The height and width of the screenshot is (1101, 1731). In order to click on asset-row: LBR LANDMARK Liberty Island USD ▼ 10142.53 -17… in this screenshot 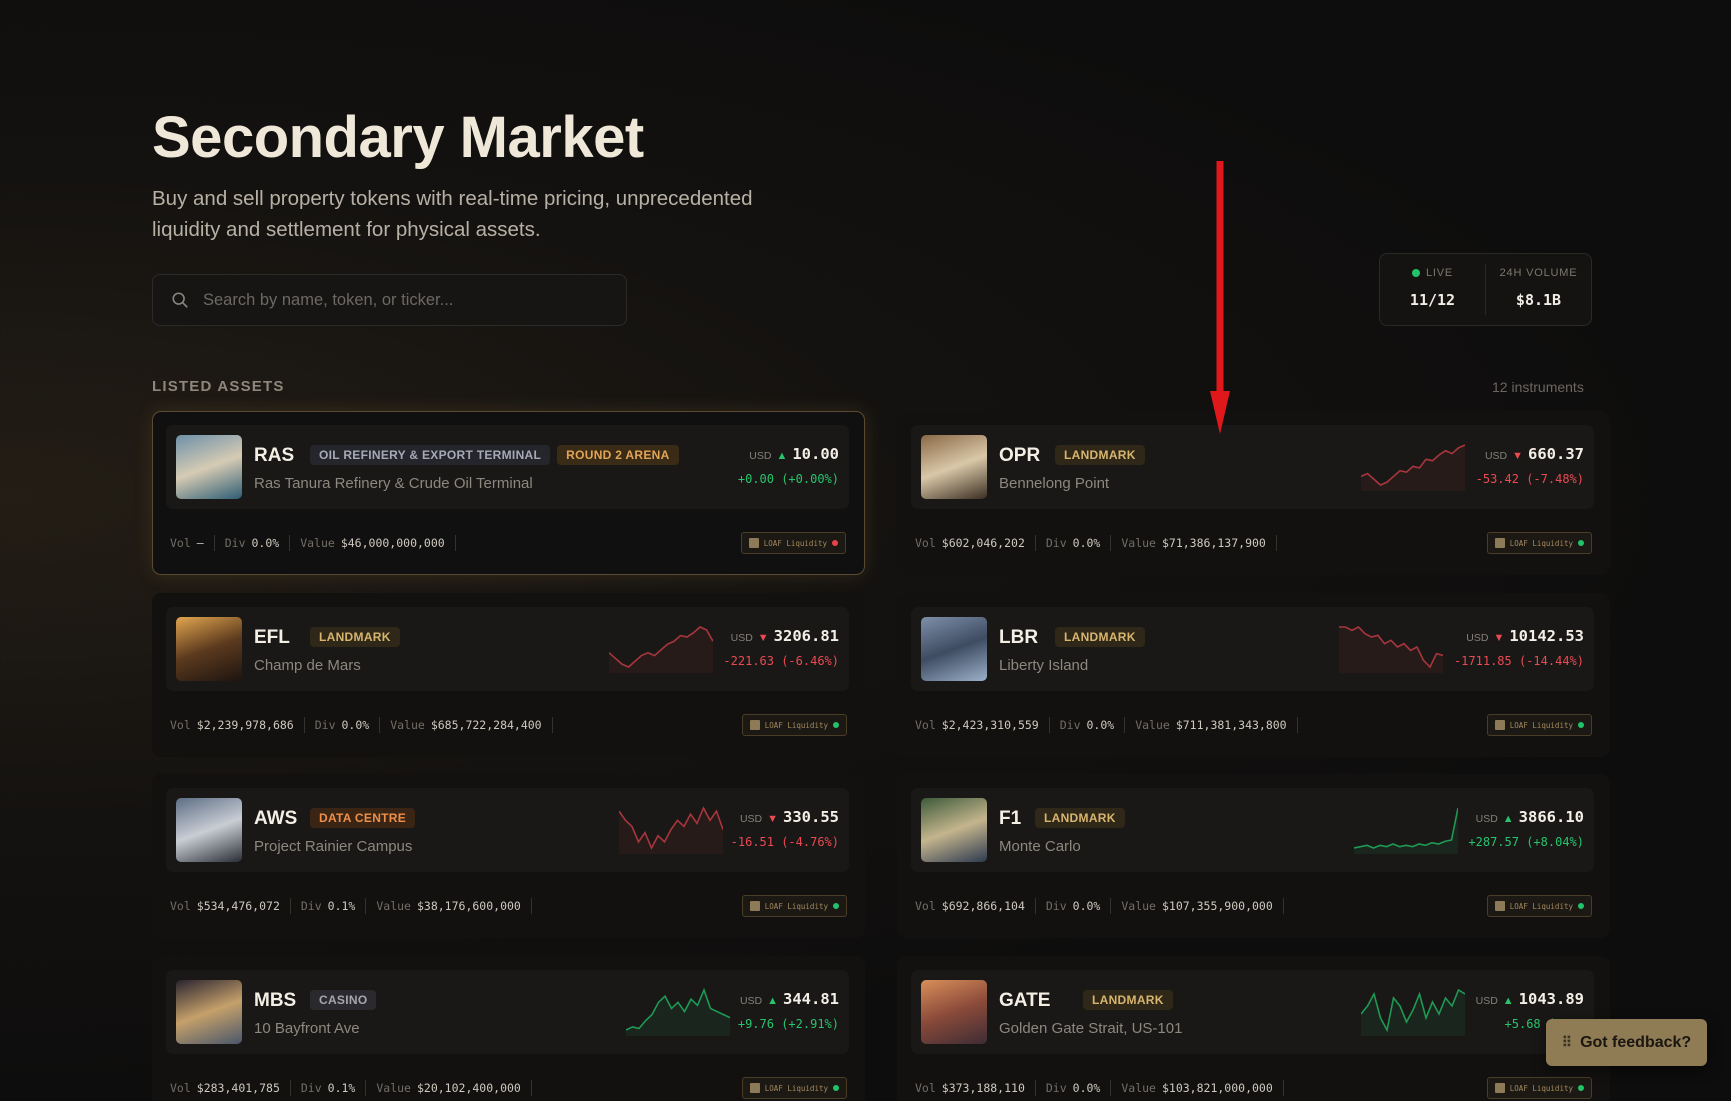, I will do `click(1252, 649)`.